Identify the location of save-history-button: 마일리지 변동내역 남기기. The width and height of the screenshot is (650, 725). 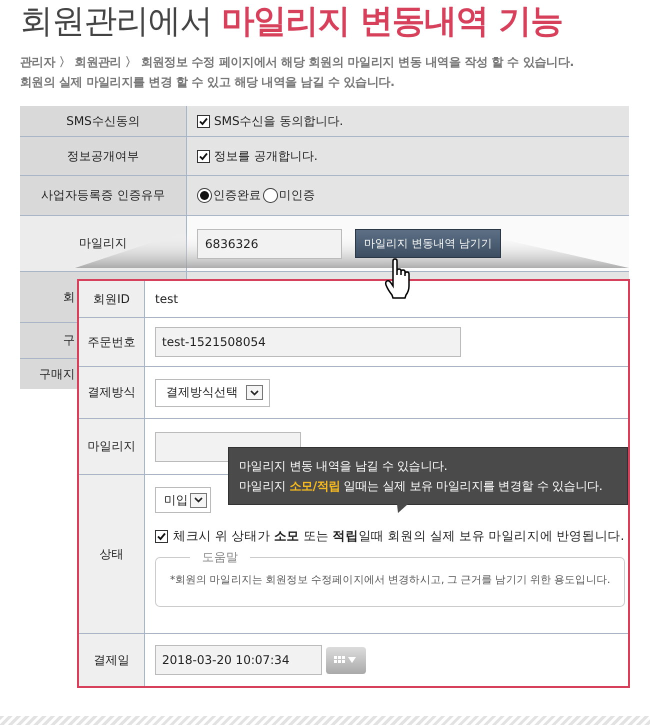
(428, 243).